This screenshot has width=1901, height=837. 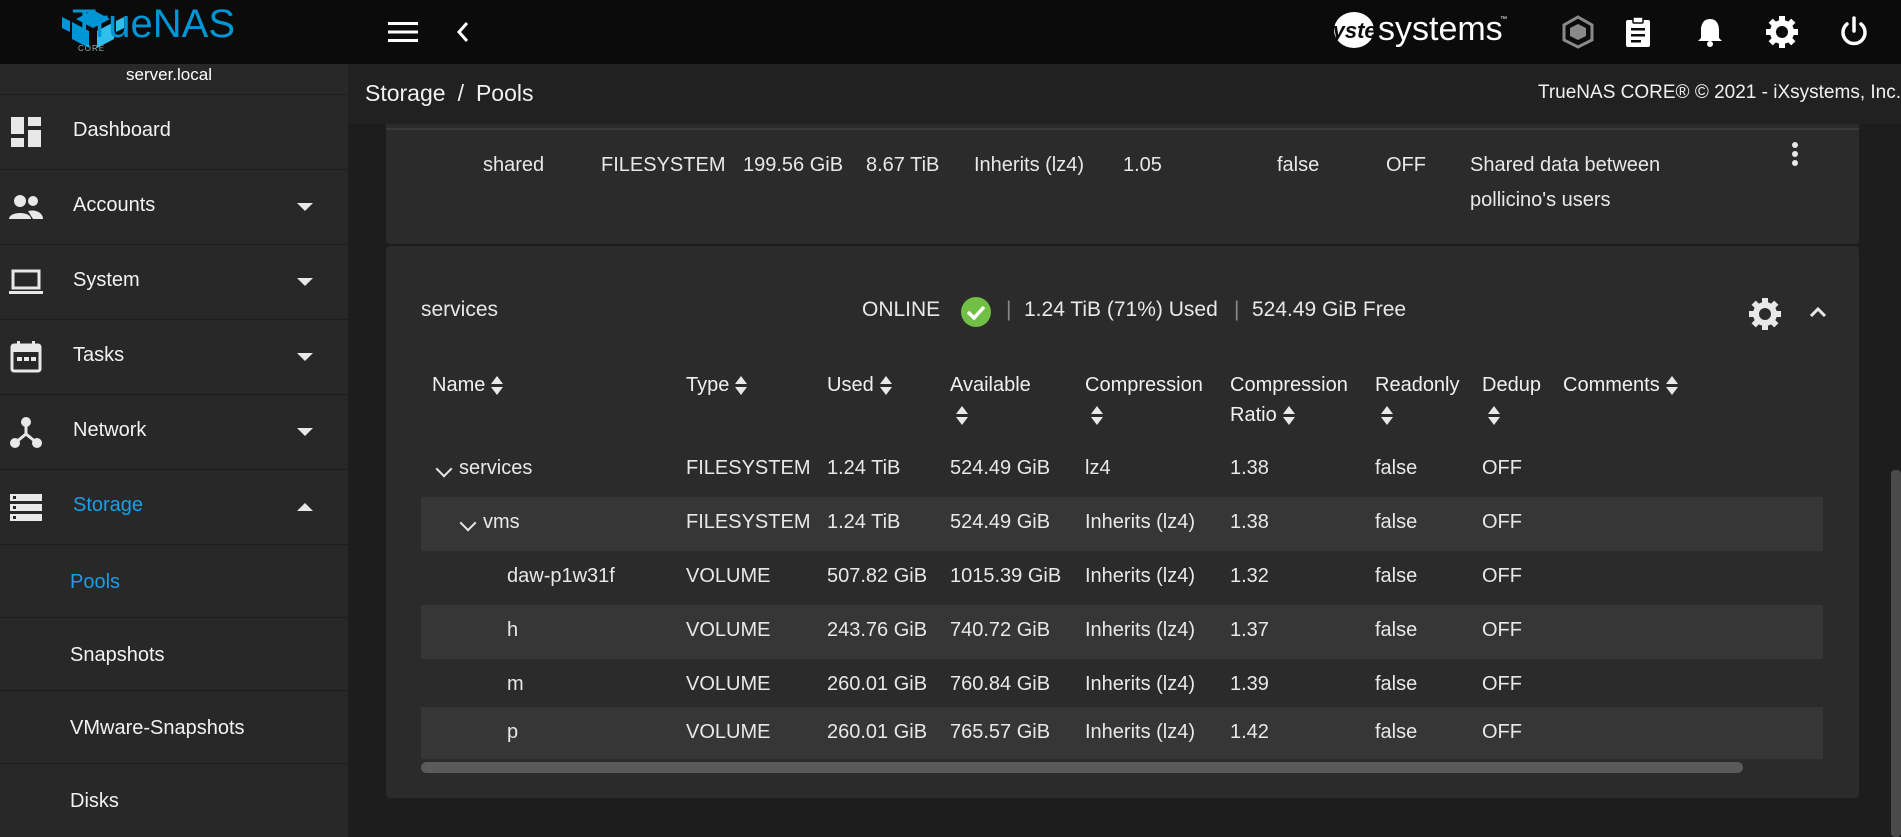 What do you see at coordinates (1289, 400) in the screenshot?
I see `column-header-compression-ratio: Compression Ratio` at bounding box center [1289, 400].